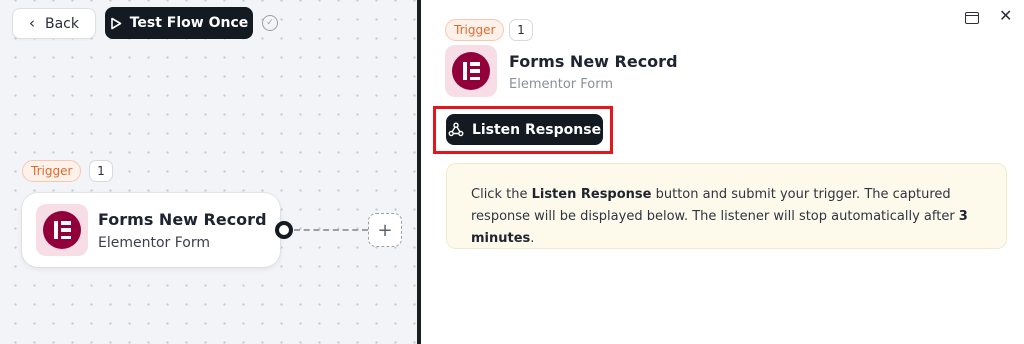 This screenshot has width=1024, height=344. Describe the element at coordinates (270, 23) in the screenshot. I see `check-circle-icon: ✓` at that location.